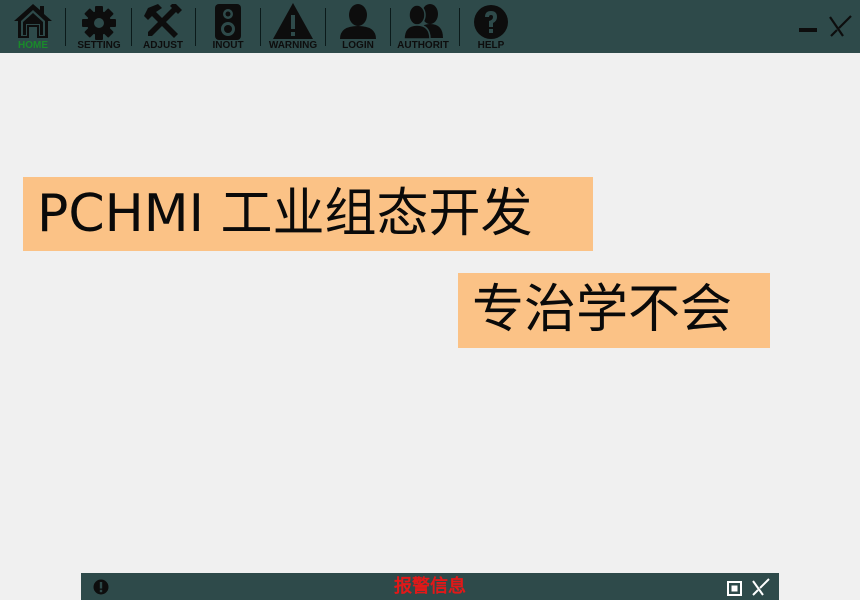 The image size is (860, 600). What do you see at coordinates (293, 45) in the screenshot?
I see `nav-warning-label: WARNING` at bounding box center [293, 45].